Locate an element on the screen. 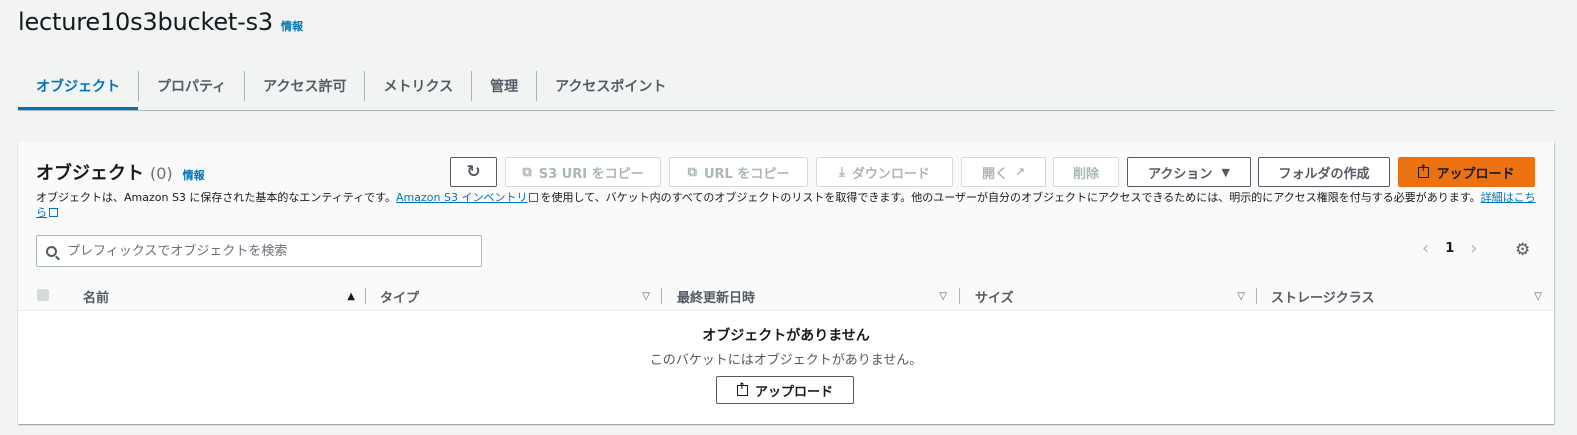 The height and width of the screenshot is (435, 1577). column-storage-class-label: ストレージクラス is located at coordinates (1323, 298).